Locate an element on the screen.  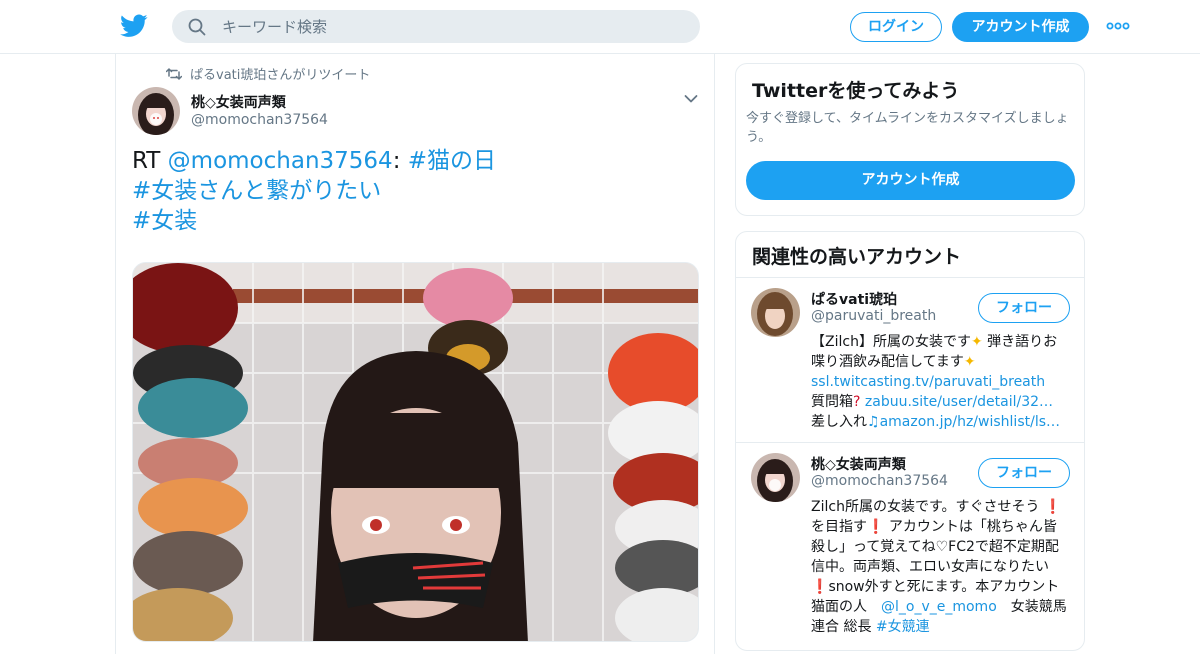
create-account-button: アカウント作成 is located at coordinates (910, 180).